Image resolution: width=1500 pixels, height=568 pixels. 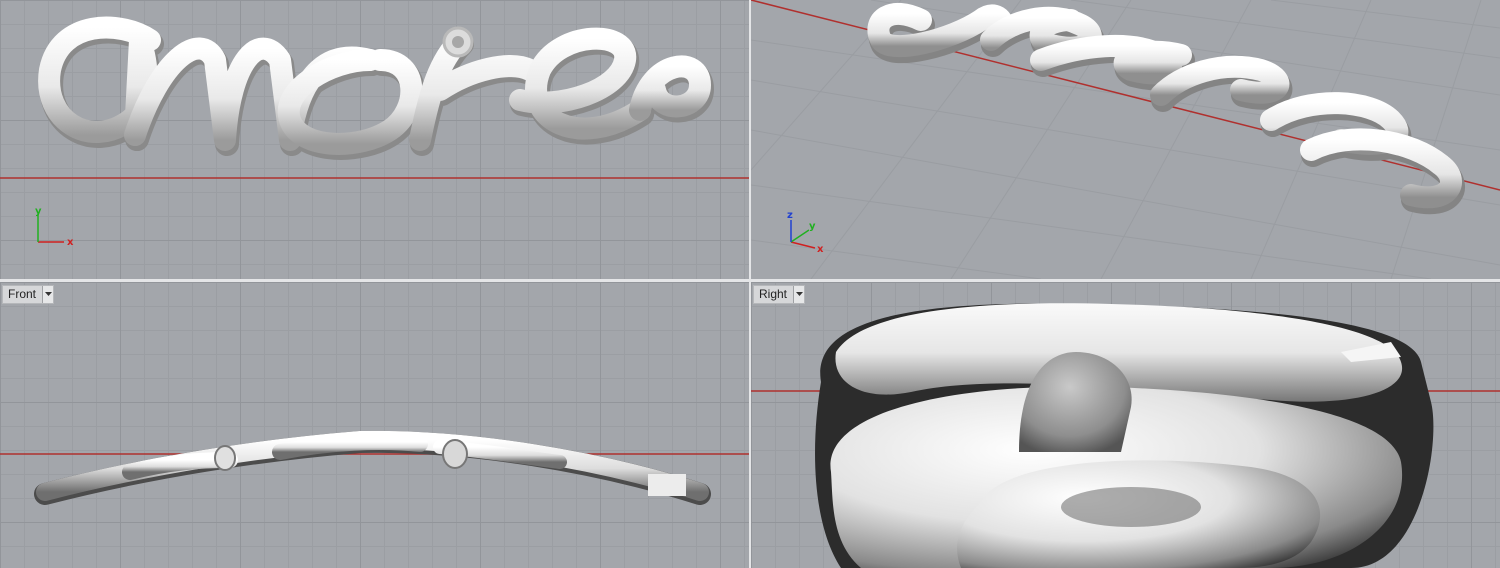 I want to click on amore-model-top, so click(x=376, y=88).